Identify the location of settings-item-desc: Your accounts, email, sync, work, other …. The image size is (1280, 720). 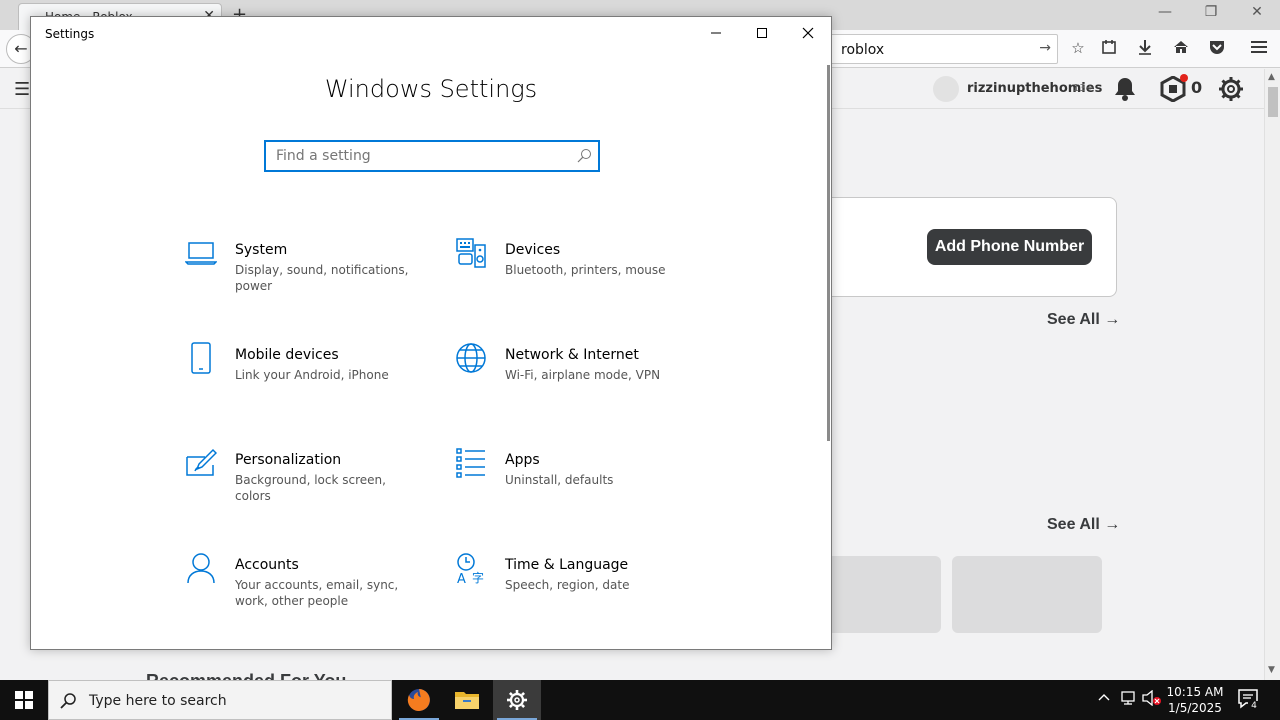
(317, 593).